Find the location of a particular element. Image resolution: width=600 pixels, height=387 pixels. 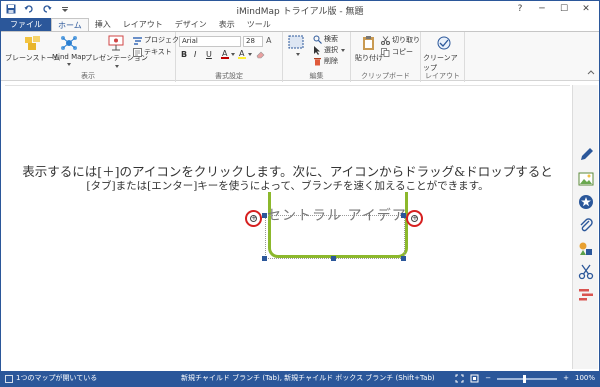

font-color-button: A is located at coordinates (228, 54).